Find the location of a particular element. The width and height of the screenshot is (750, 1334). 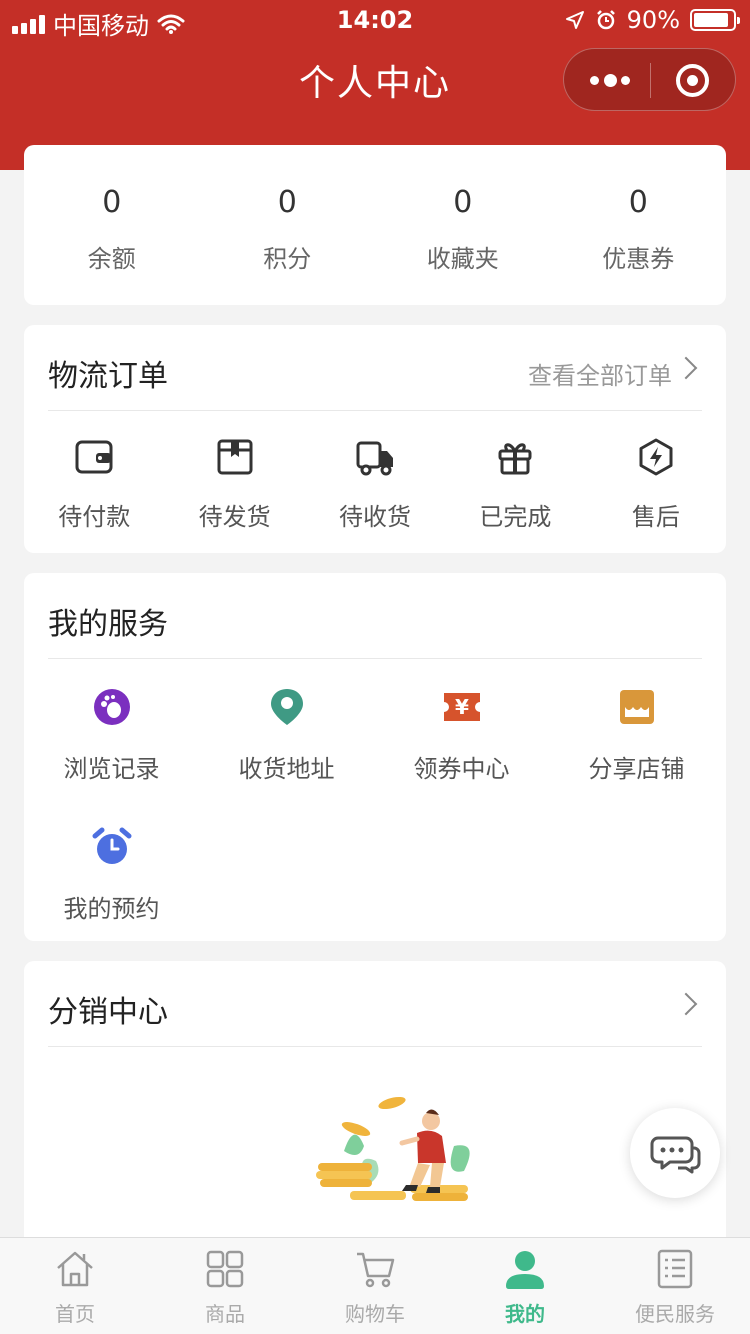

mini-program-capsule is located at coordinates (649, 79).